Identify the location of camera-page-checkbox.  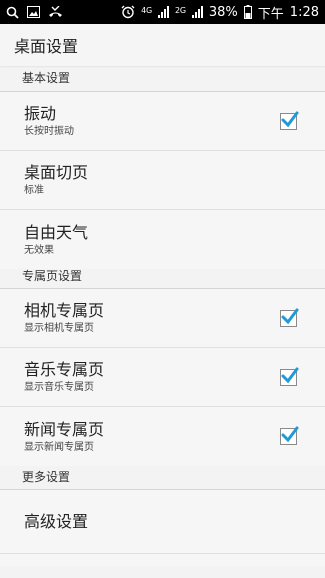
(289, 317).